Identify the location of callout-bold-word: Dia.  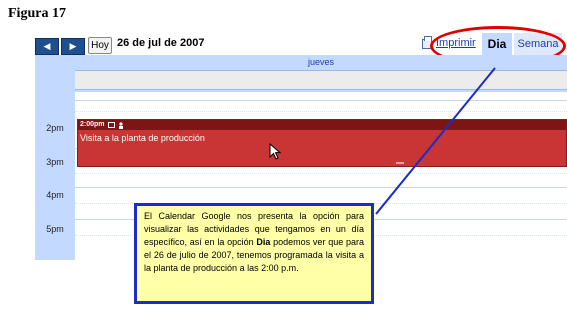
(263, 242).